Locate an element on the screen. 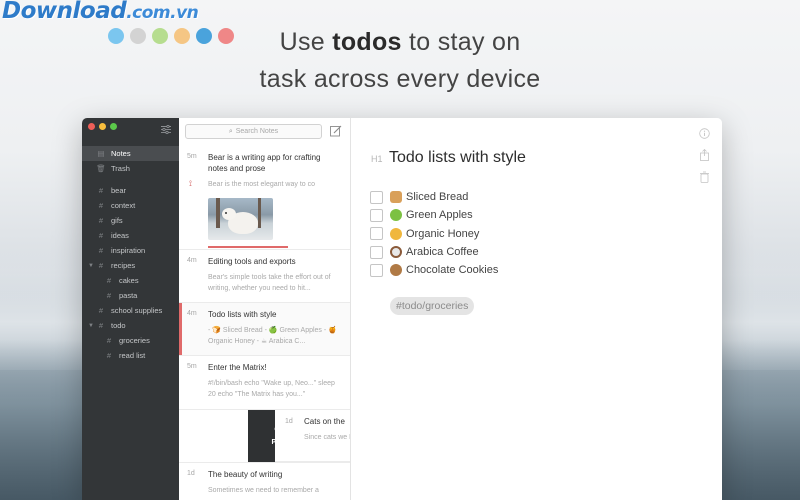 The width and height of the screenshot is (800, 500). heading-marker: H1 is located at coordinates (377, 159).